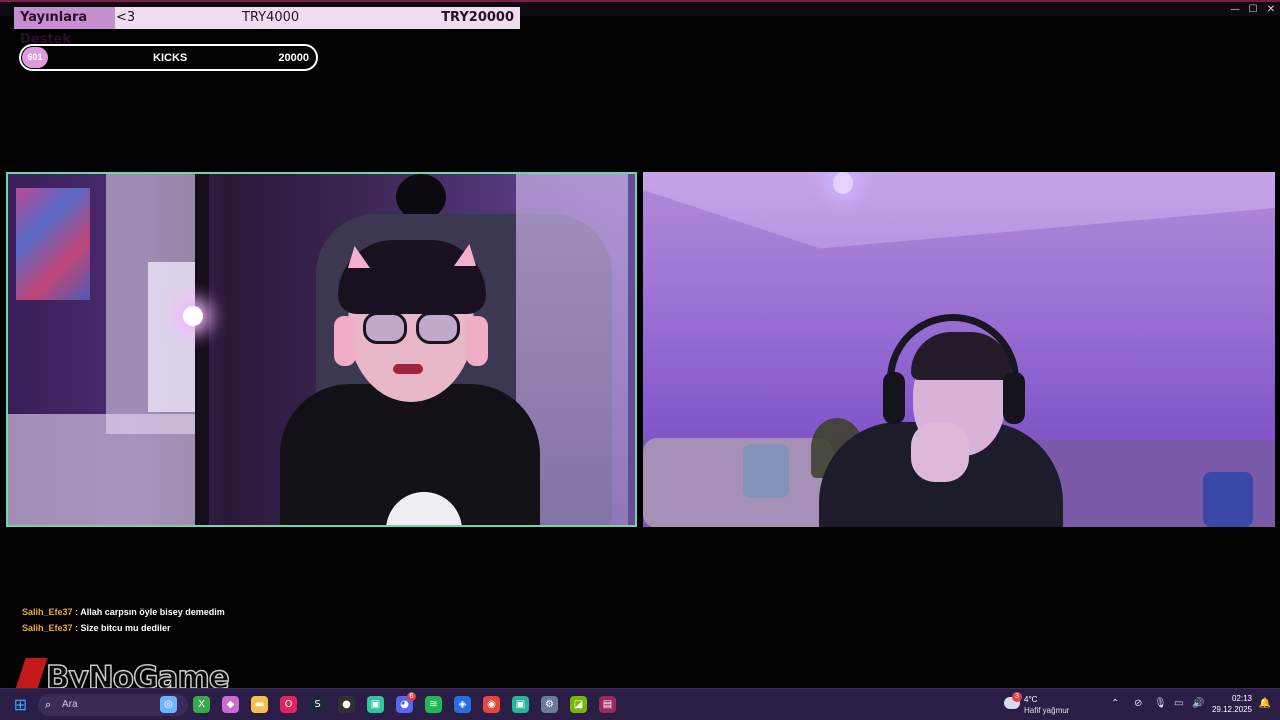 Image resolution: width=1280 pixels, height=720 pixels. Describe the element at coordinates (1232, 704) in the screenshot. I see `system-clock: 02:13 29.12.2025` at that location.